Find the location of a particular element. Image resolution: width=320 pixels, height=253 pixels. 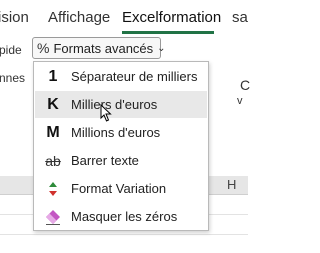

grid-row-line is located at coordinates (124, 234).